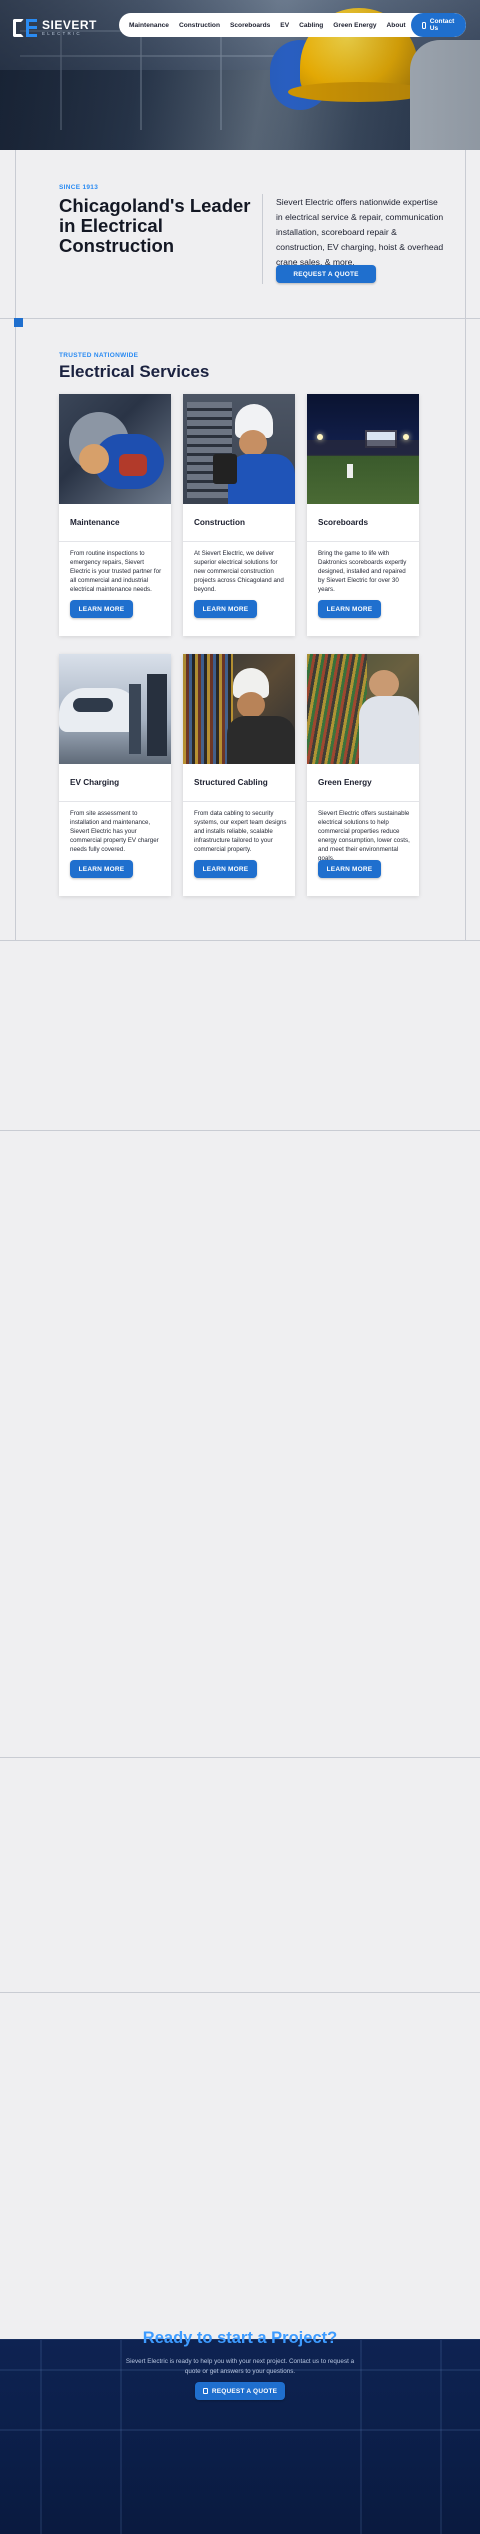 The height and width of the screenshot is (2534, 480). I want to click on cta-button-label: REQUEST A QUOTE, so click(244, 2391).